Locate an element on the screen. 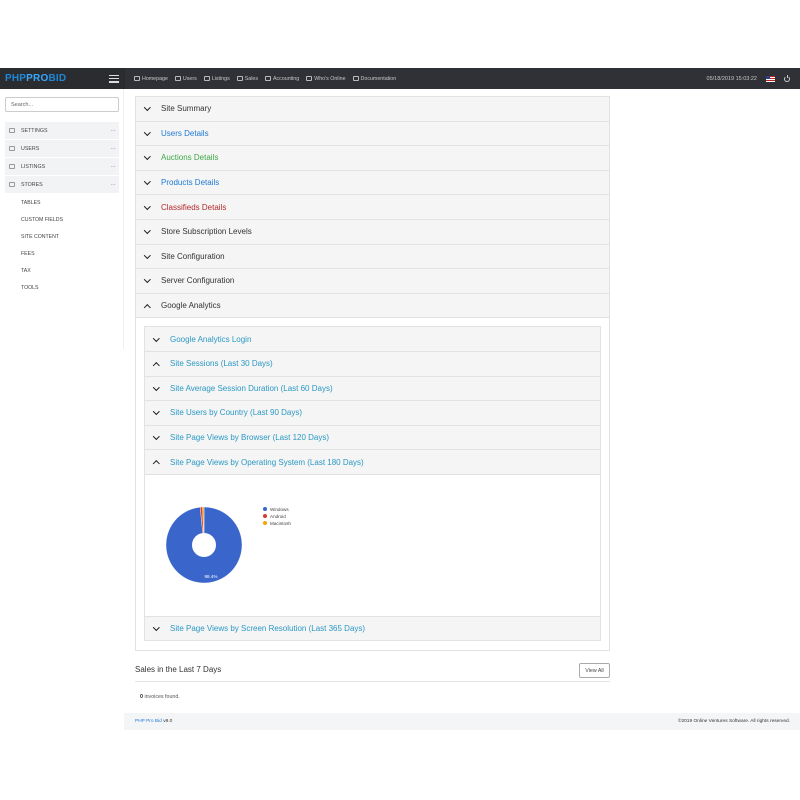 Image resolution: width=800 pixels, height=800 pixels. topnav-item: Users is located at coordinates (185, 78).